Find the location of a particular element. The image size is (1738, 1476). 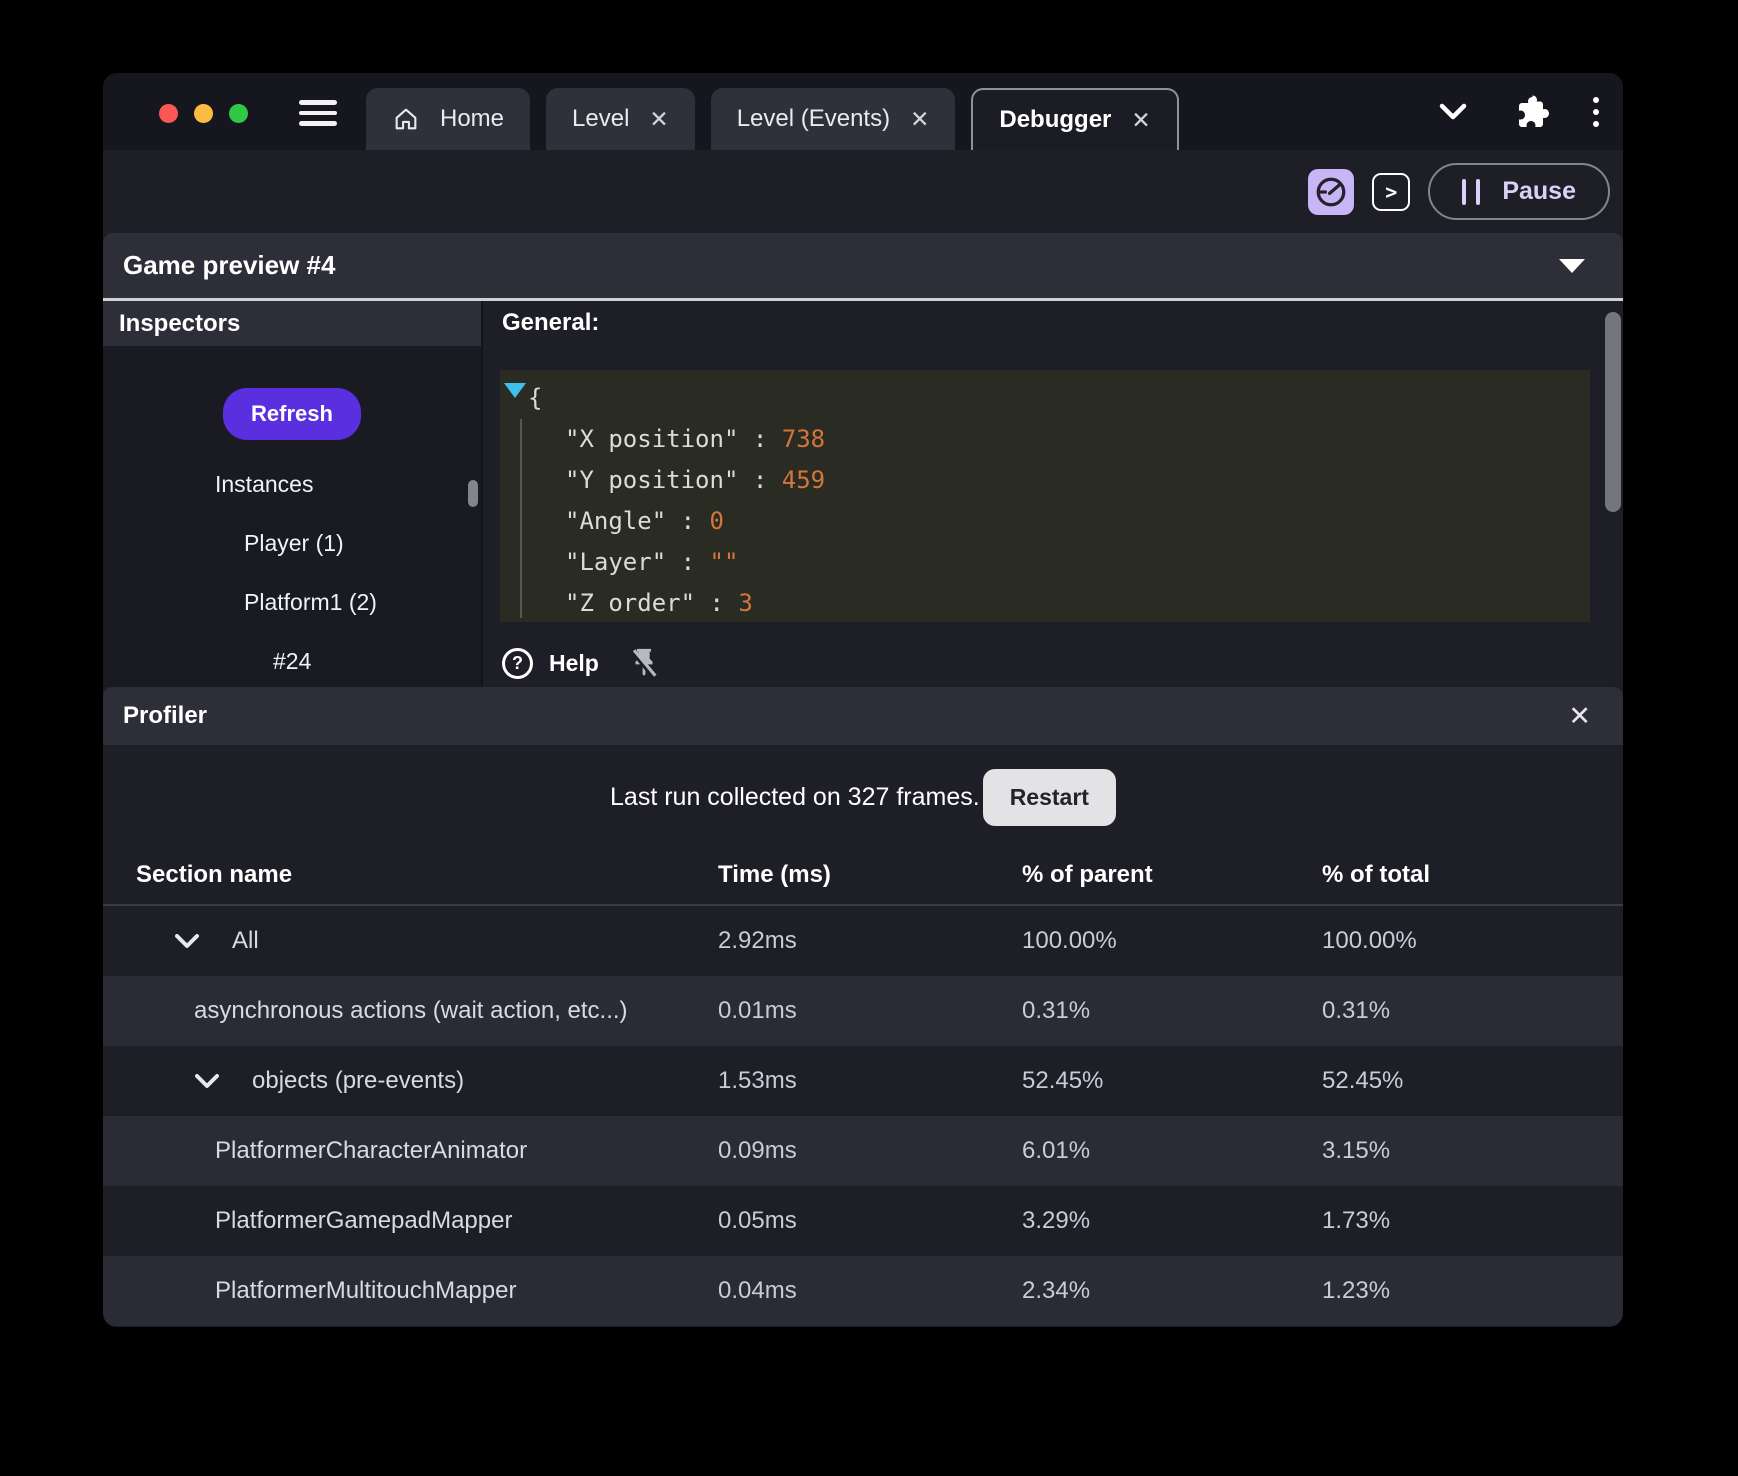

json-value: 738 is located at coordinates (803, 439).